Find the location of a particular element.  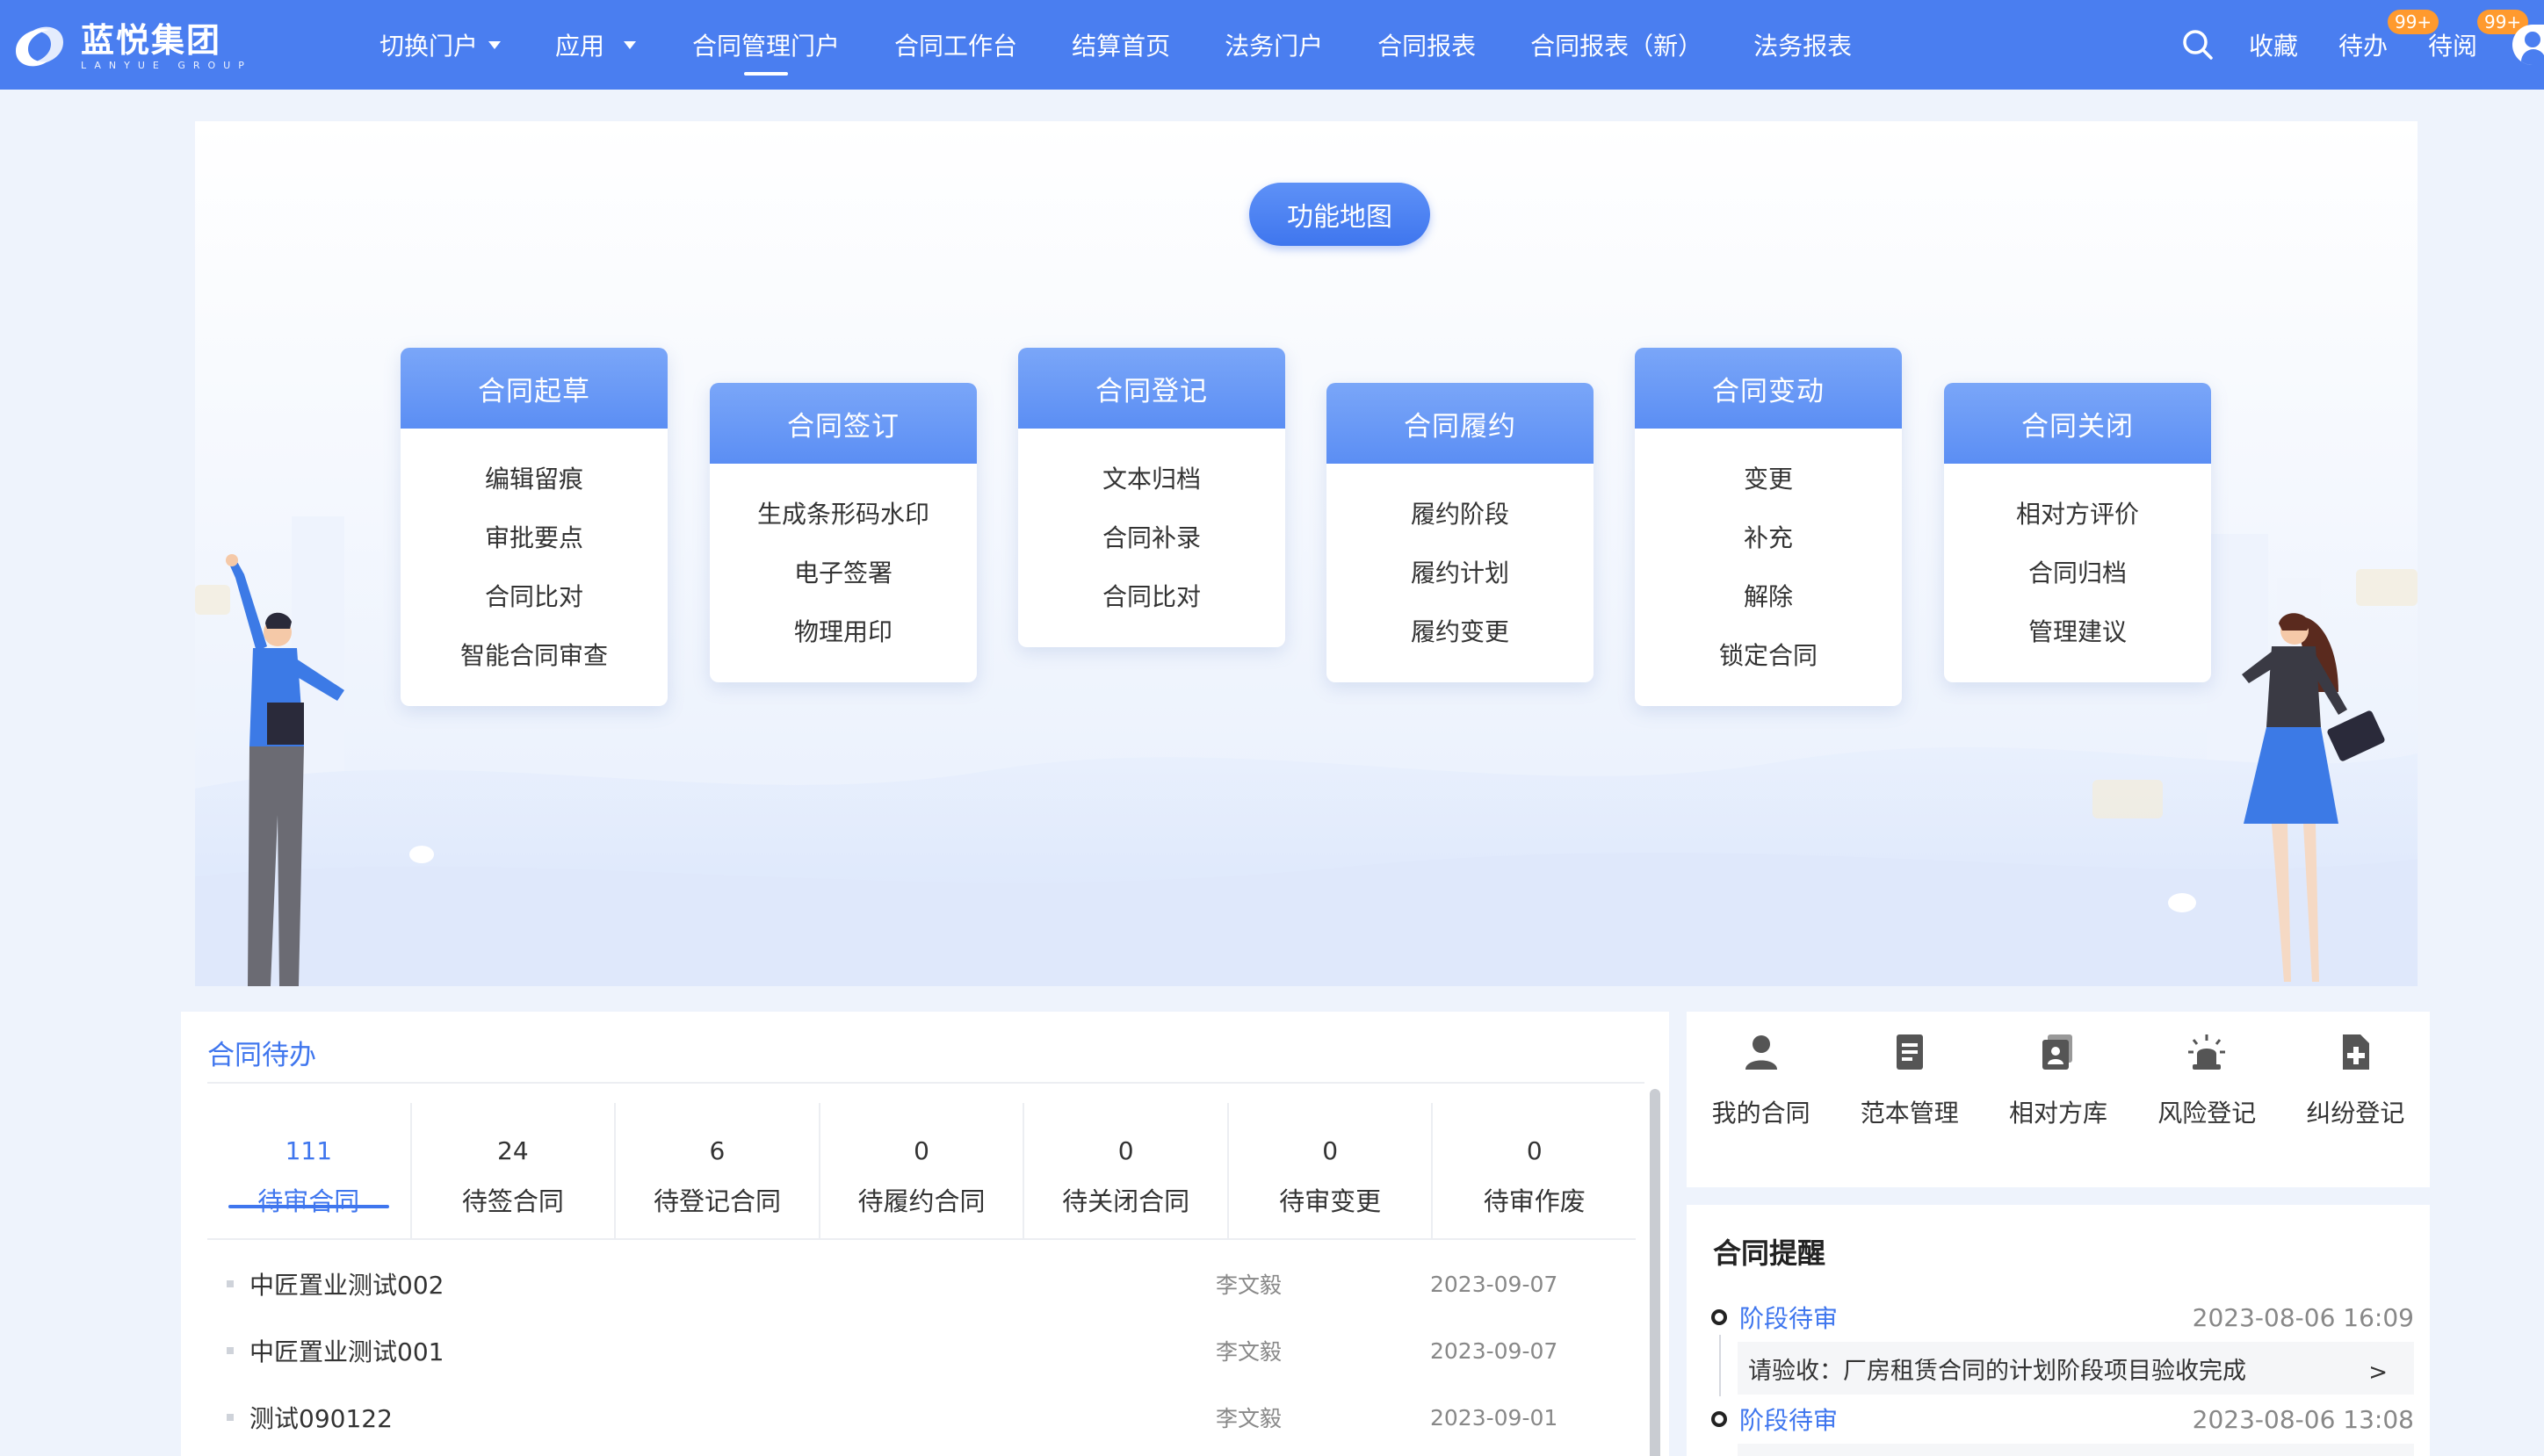

nav-label: 法务门户 is located at coordinates (1274, 46).